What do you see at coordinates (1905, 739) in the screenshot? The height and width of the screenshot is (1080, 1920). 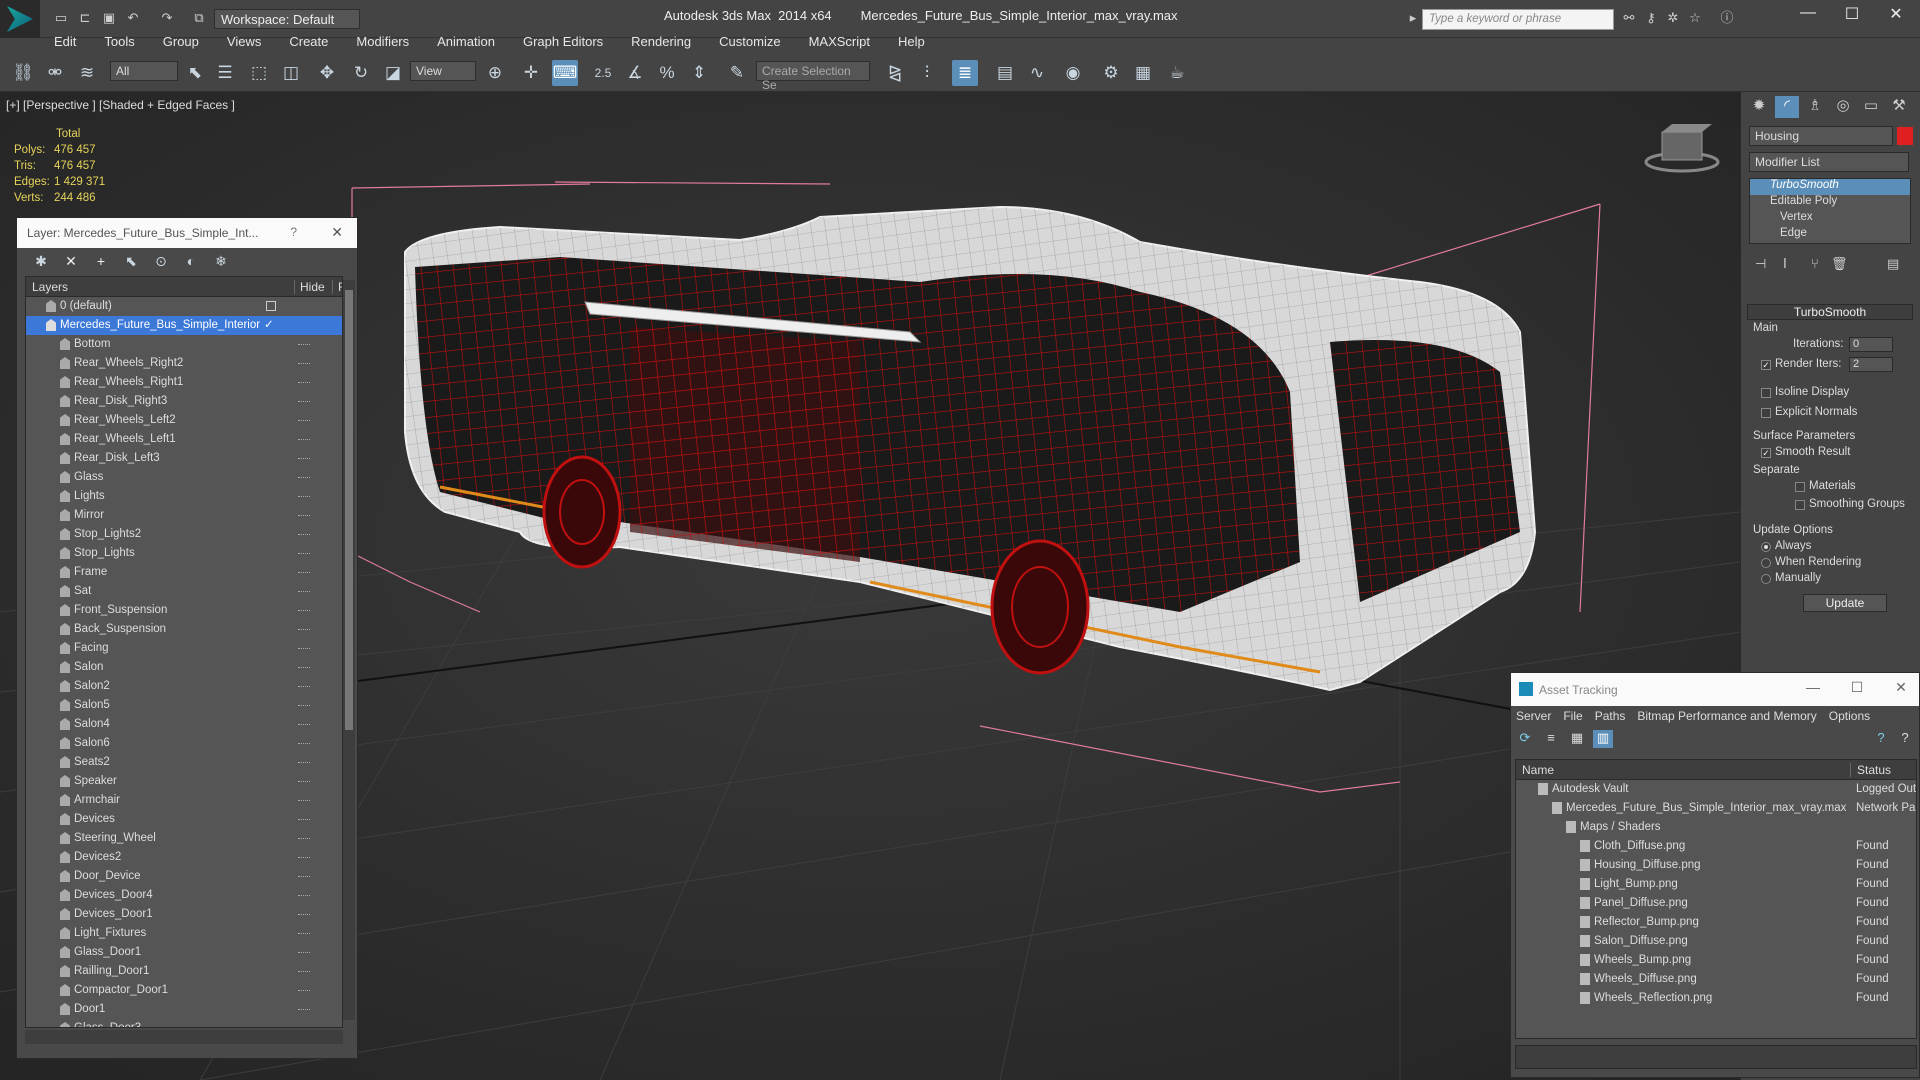 I see `asset-settings-icon: ?` at bounding box center [1905, 739].